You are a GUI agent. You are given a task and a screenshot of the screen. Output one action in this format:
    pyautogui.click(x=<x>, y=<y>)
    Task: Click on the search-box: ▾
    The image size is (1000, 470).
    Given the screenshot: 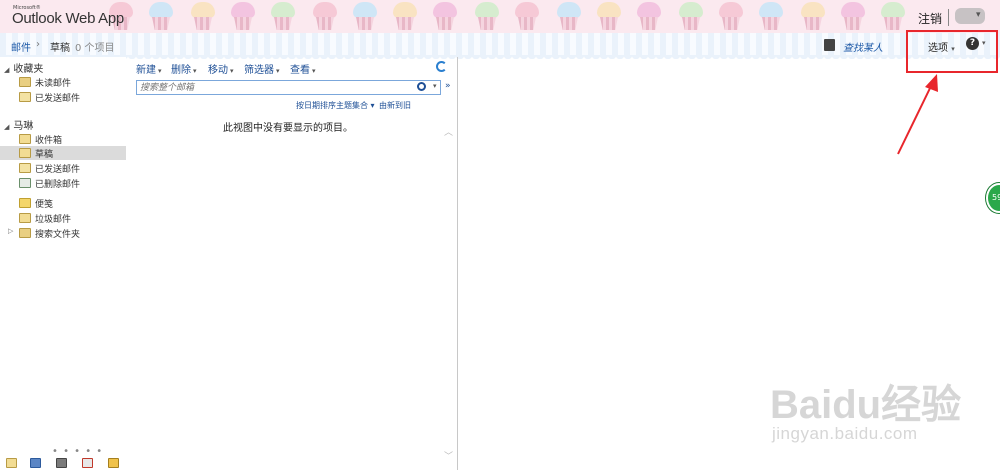 What is the action you would take?
    pyautogui.click(x=288, y=87)
    